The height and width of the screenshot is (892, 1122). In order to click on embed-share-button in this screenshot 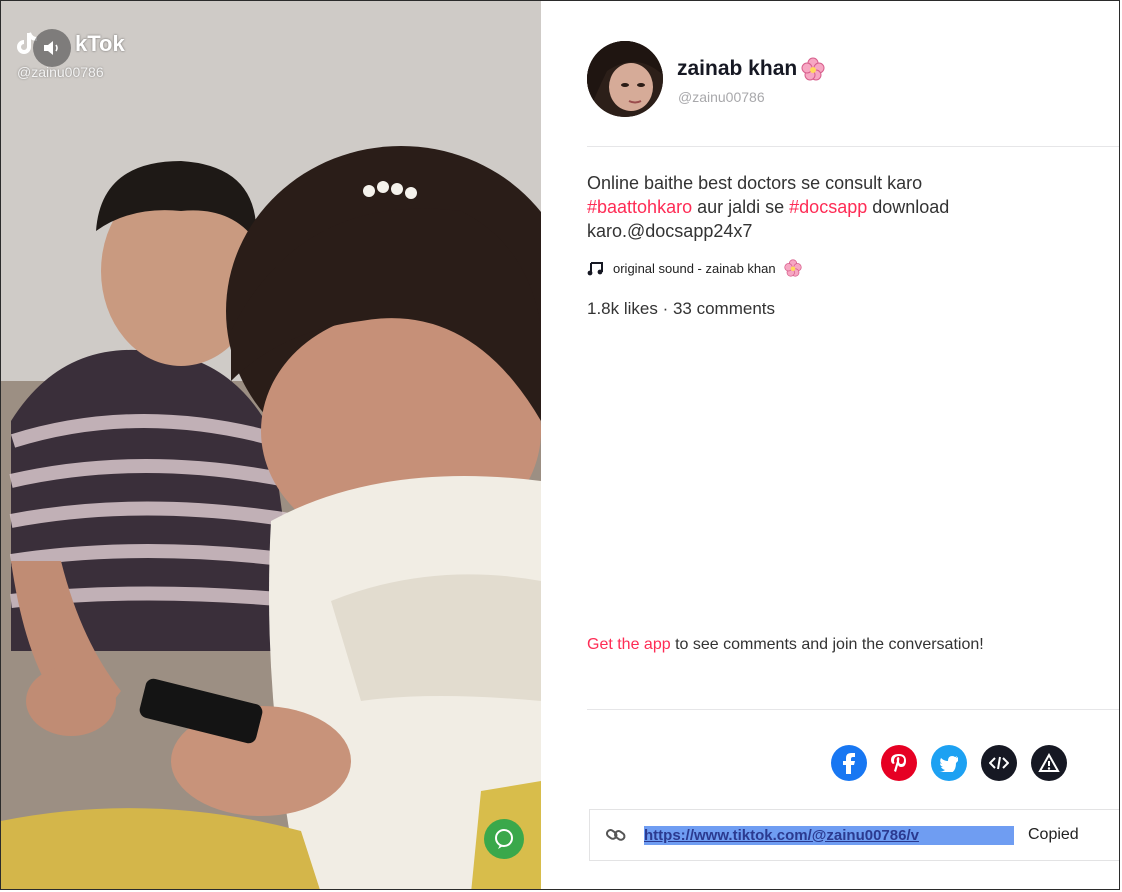, I will do `click(999, 763)`.